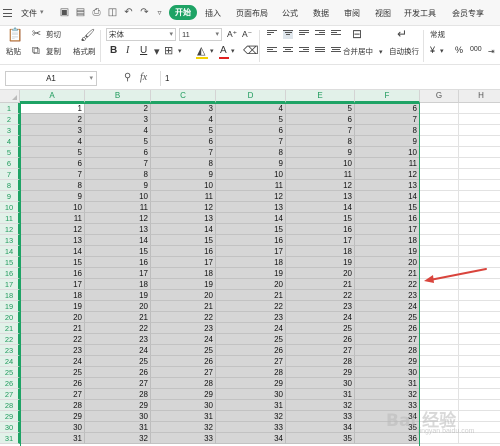  What do you see at coordinates (479, 295) in the screenshot?
I see `cell-h18` at bounding box center [479, 295].